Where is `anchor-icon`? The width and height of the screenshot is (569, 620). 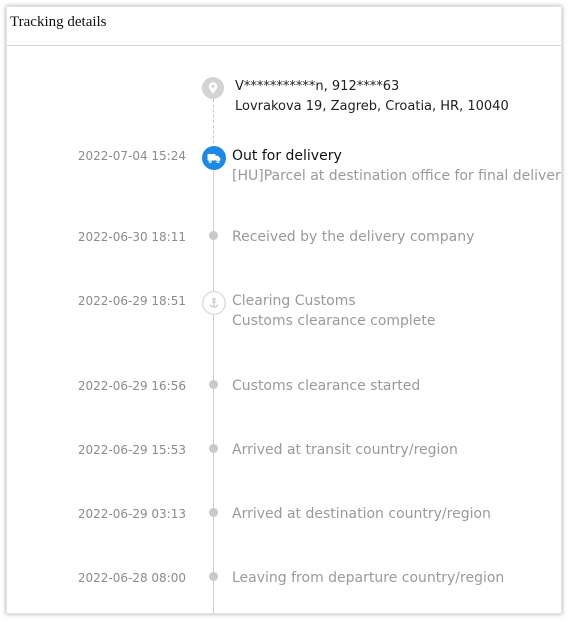 anchor-icon is located at coordinates (214, 303).